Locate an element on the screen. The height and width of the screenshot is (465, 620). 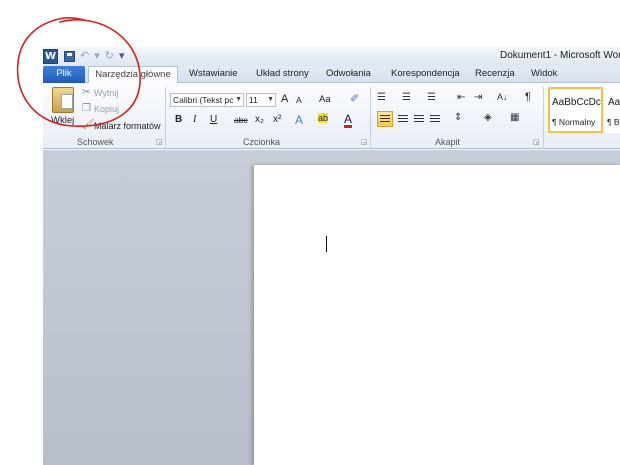
text-effects-button: A is located at coordinates (299, 120).